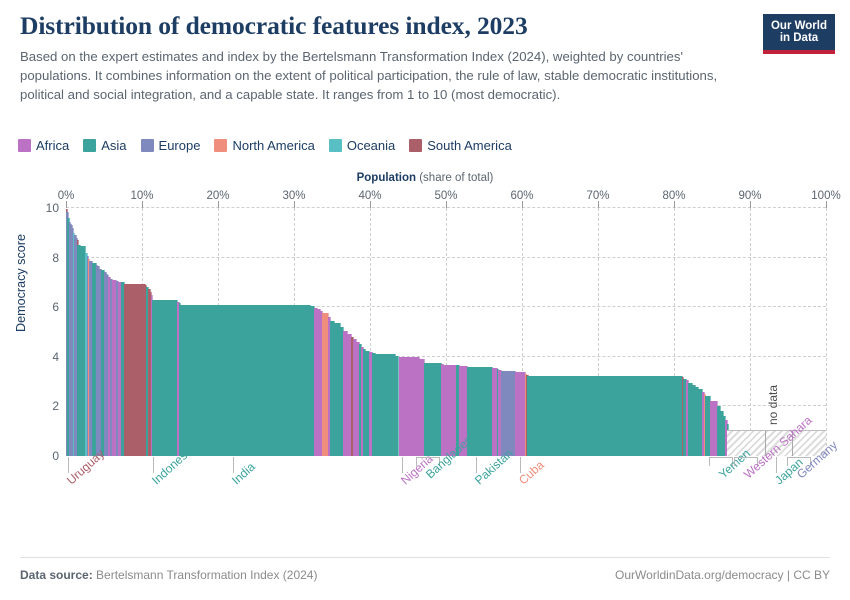 The image size is (850, 600). What do you see at coordinates (799, 38) in the screenshot?
I see `owid-logo-line2: in Data` at bounding box center [799, 38].